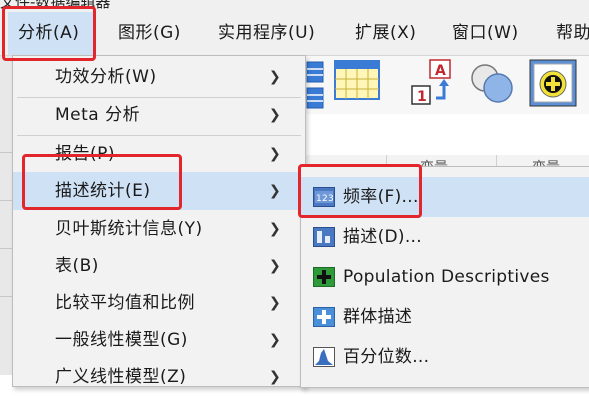  What do you see at coordinates (553, 83) in the screenshot?
I see `add-plugin-icon` at bounding box center [553, 83].